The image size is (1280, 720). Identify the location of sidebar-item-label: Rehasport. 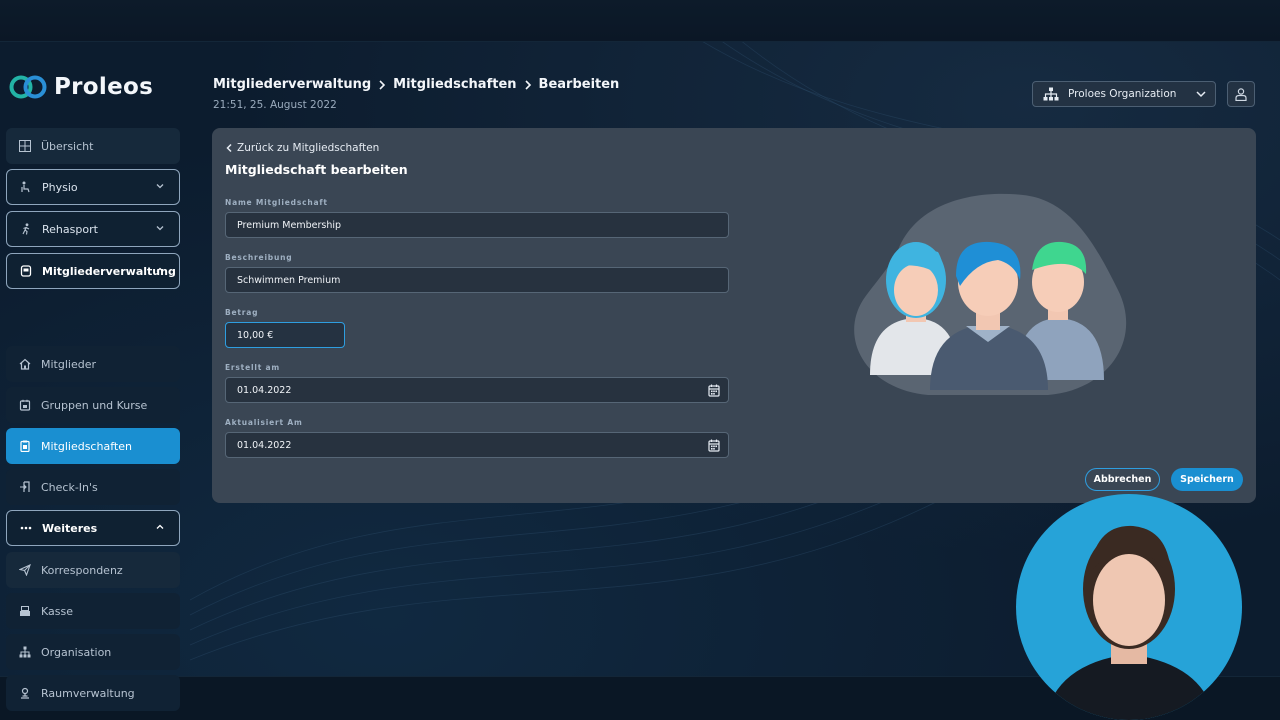
(70, 229).